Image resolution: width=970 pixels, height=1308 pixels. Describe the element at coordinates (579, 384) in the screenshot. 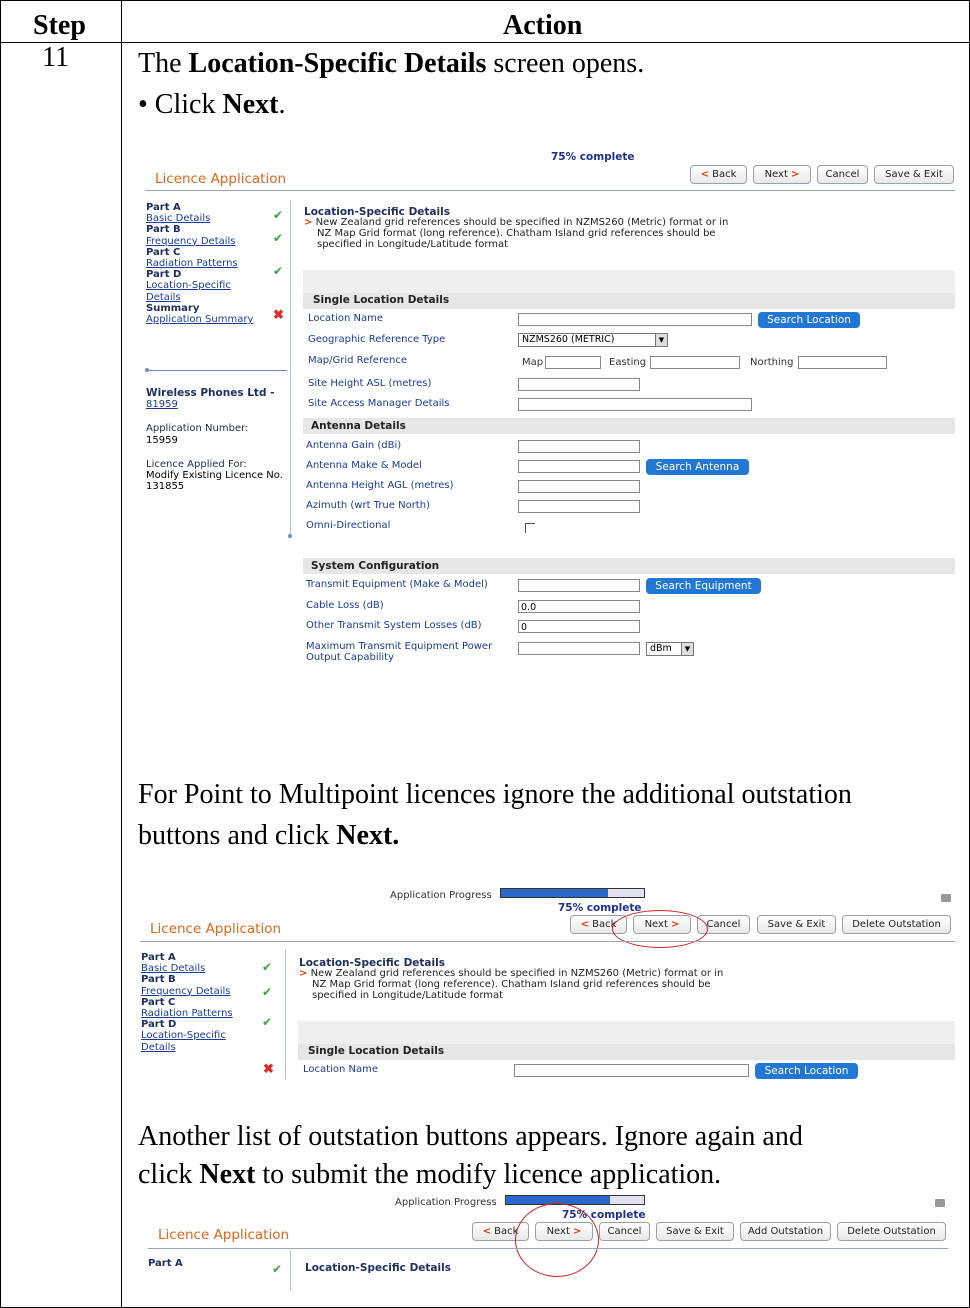

I see `site-height-input` at that location.